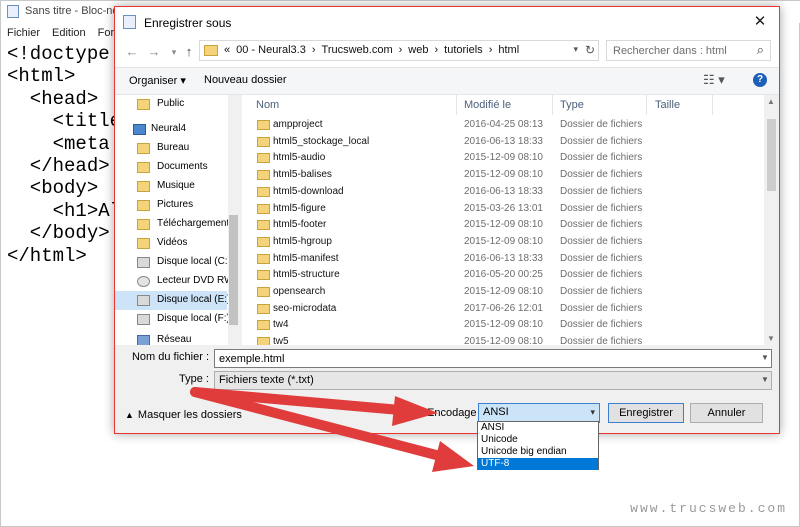 This screenshot has height=527, width=800. What do you see at coordinates (299, 291) in the screenshot?
I see `file-name: opensearch` at bounding box center [299, 291].